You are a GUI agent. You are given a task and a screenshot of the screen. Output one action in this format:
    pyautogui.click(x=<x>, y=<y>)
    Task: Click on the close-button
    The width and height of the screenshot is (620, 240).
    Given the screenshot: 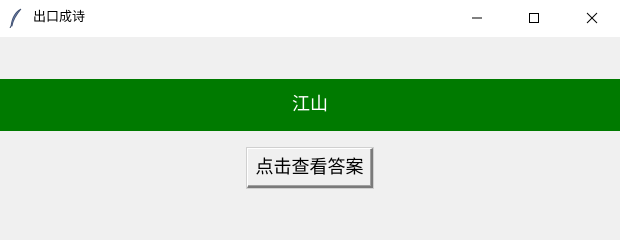 What is the action you would take?
    pyautogui.click(x=591, y=18)
    